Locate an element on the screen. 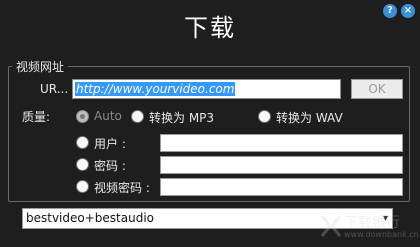 The height and width of the screenshot is (247, 420). radio-user is located at coordinates (82, 142).